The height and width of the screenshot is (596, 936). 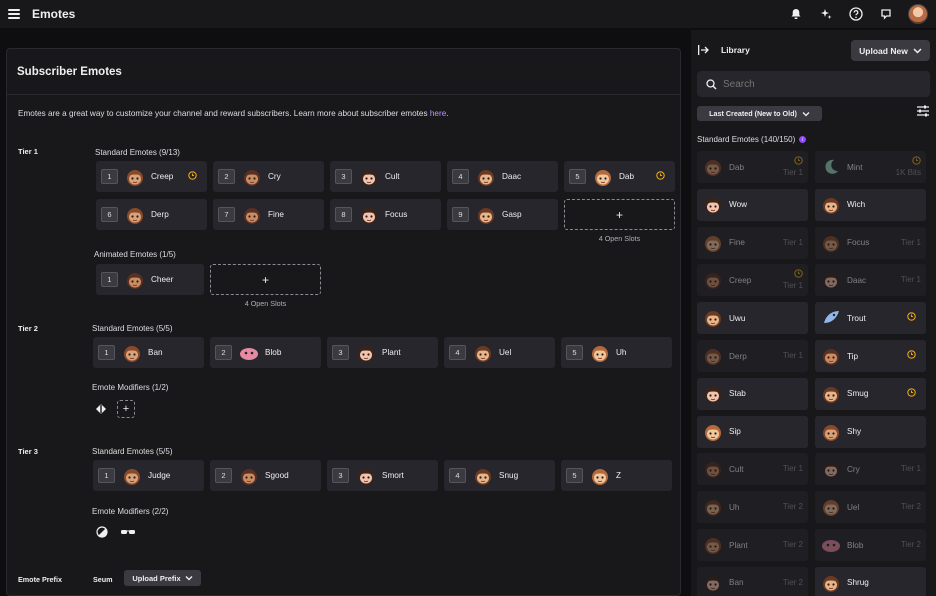 I want to click on library-emote-card: Tip, so click(x=870, y=356).